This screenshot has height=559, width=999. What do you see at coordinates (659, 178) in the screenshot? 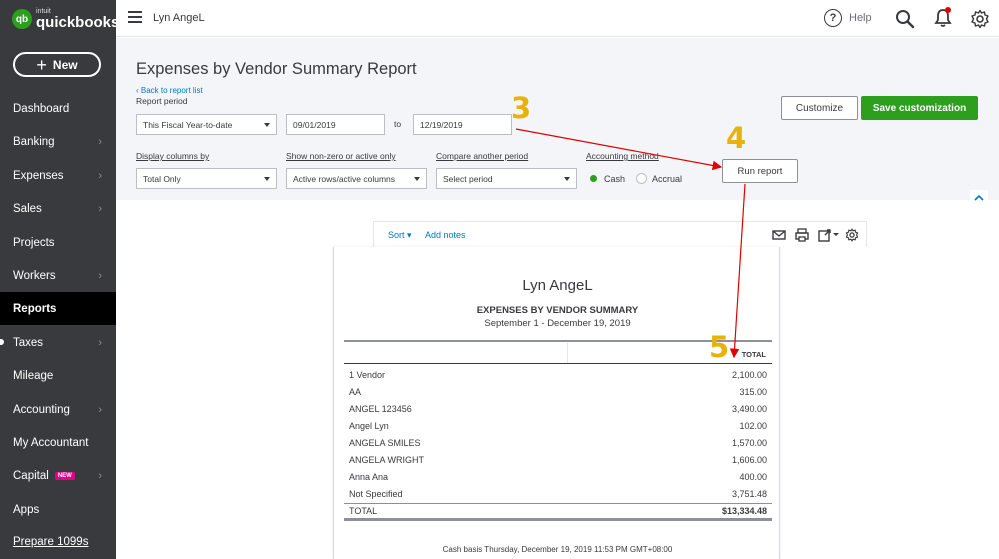
I see `accrual-radio: Accrual` at bounding box center [659, 178].